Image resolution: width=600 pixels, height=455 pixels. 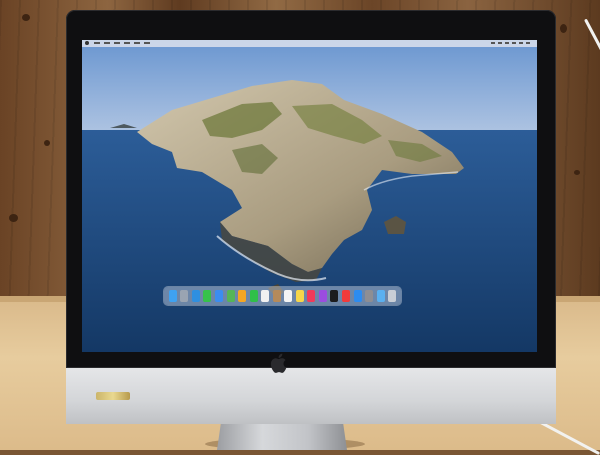 I want to click on display-chin, so click(x=311, y=396).